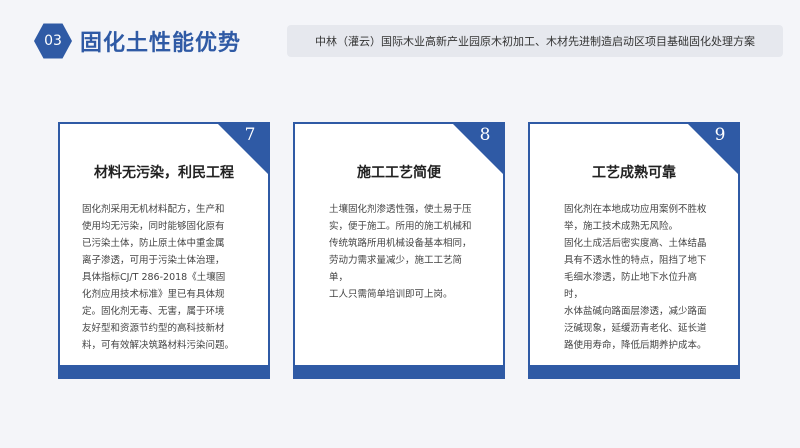 The width and height of the screenshot is (800, 448). I want to click on project-subtitle-text: 中林（灌云）国际木业高新产业园原木初加工、木材先进制造启动区项目基础固化处理方案, so click(535, 41).